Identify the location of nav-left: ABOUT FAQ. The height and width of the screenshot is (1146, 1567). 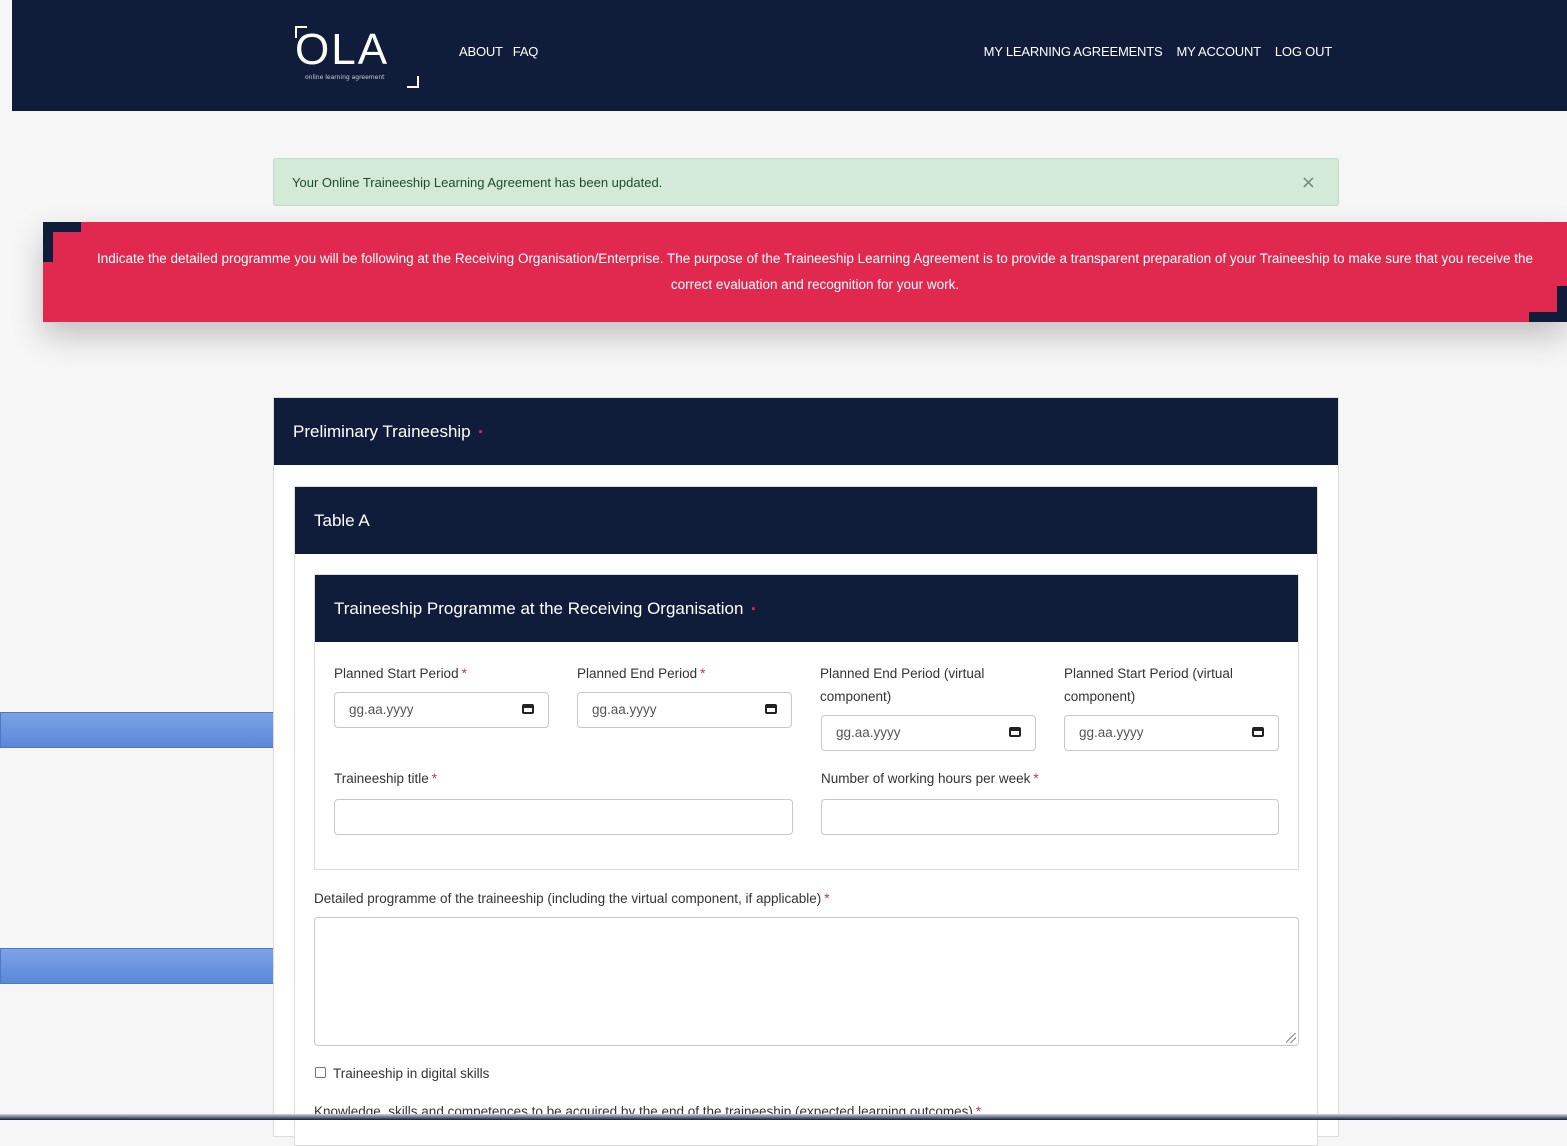
(498, 51).